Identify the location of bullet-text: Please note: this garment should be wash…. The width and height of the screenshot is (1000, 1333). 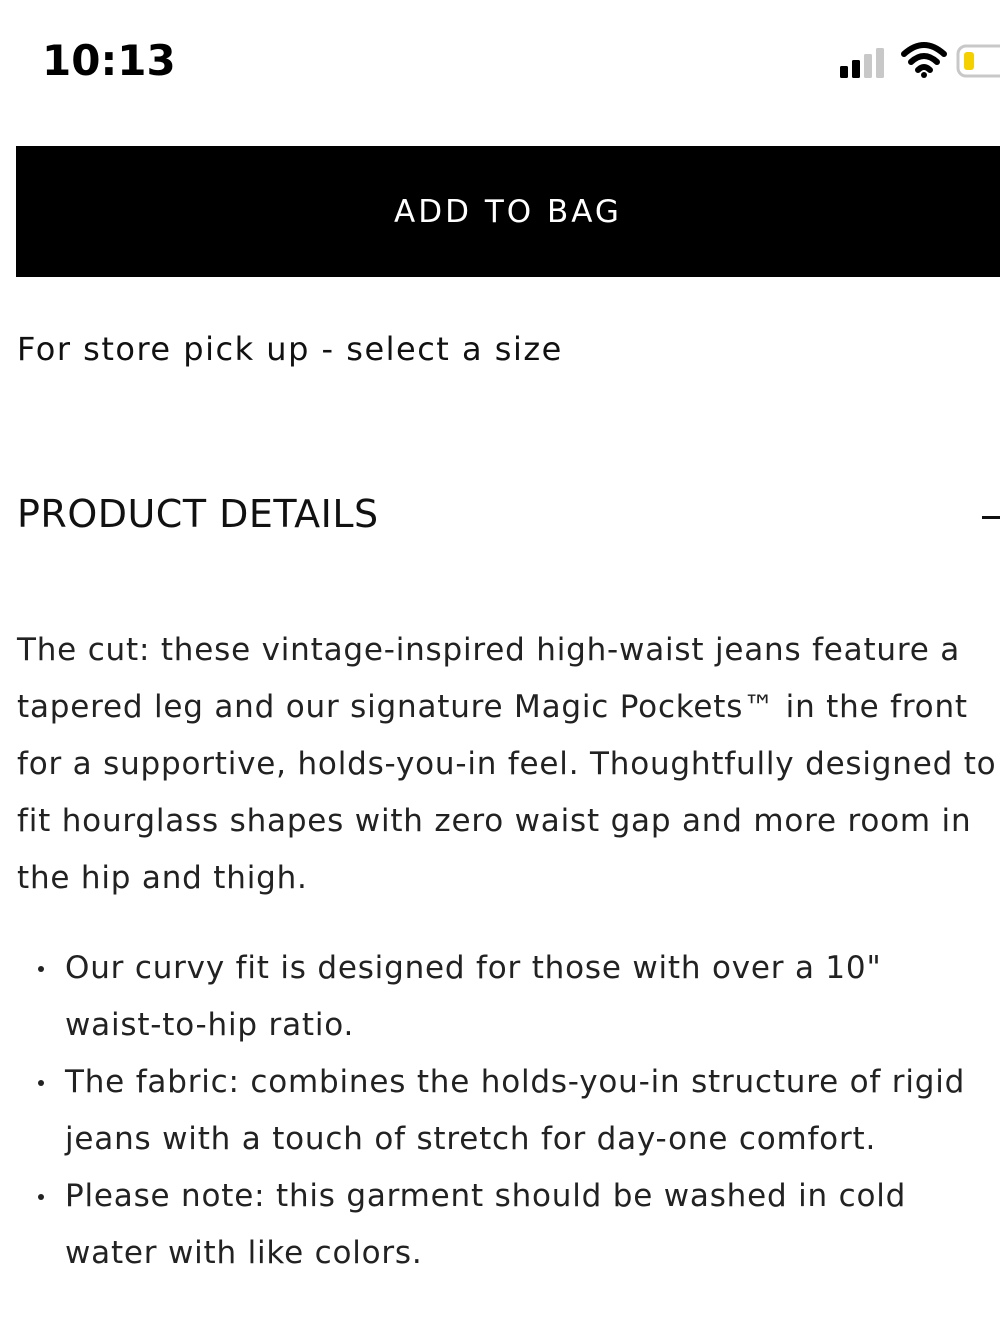
(486, 1224).